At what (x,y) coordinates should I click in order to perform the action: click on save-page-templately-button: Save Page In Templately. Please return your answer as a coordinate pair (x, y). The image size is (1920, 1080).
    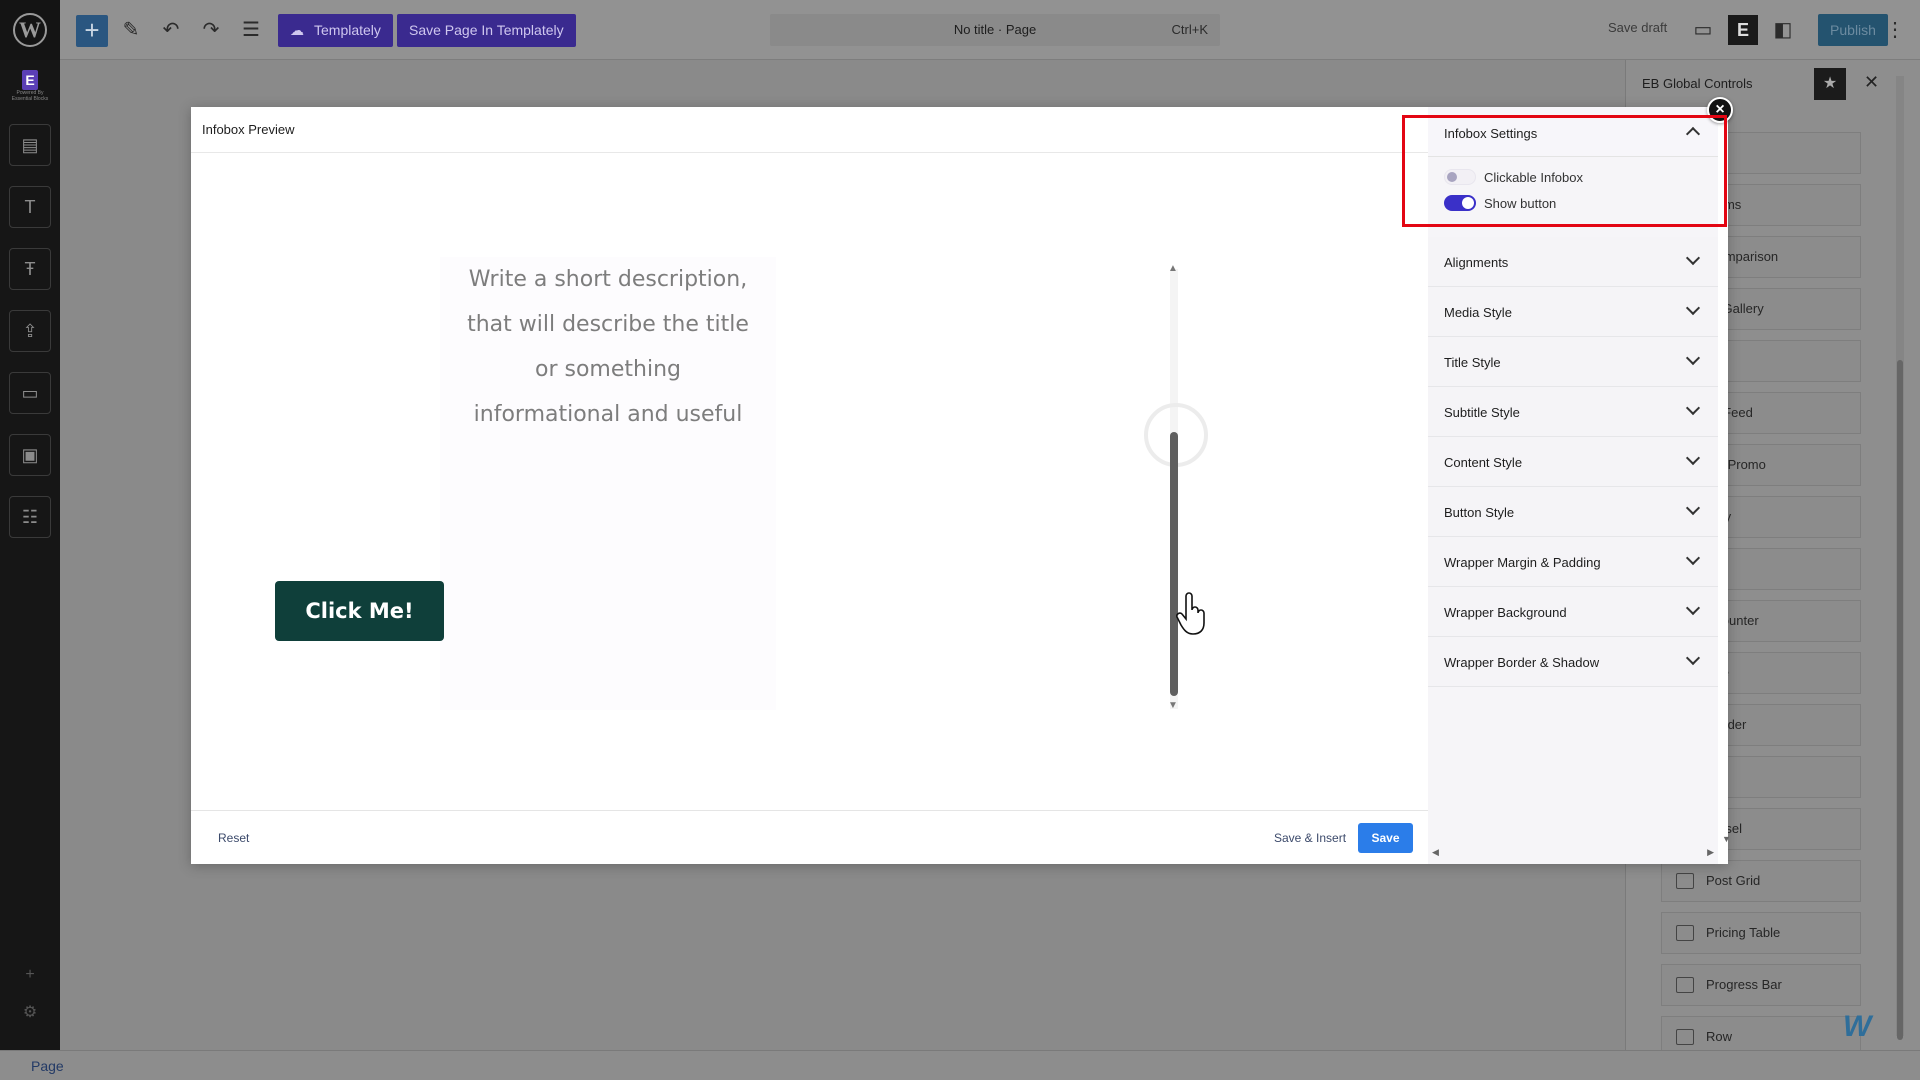
    Looking at the image, I should click on (486, 30).